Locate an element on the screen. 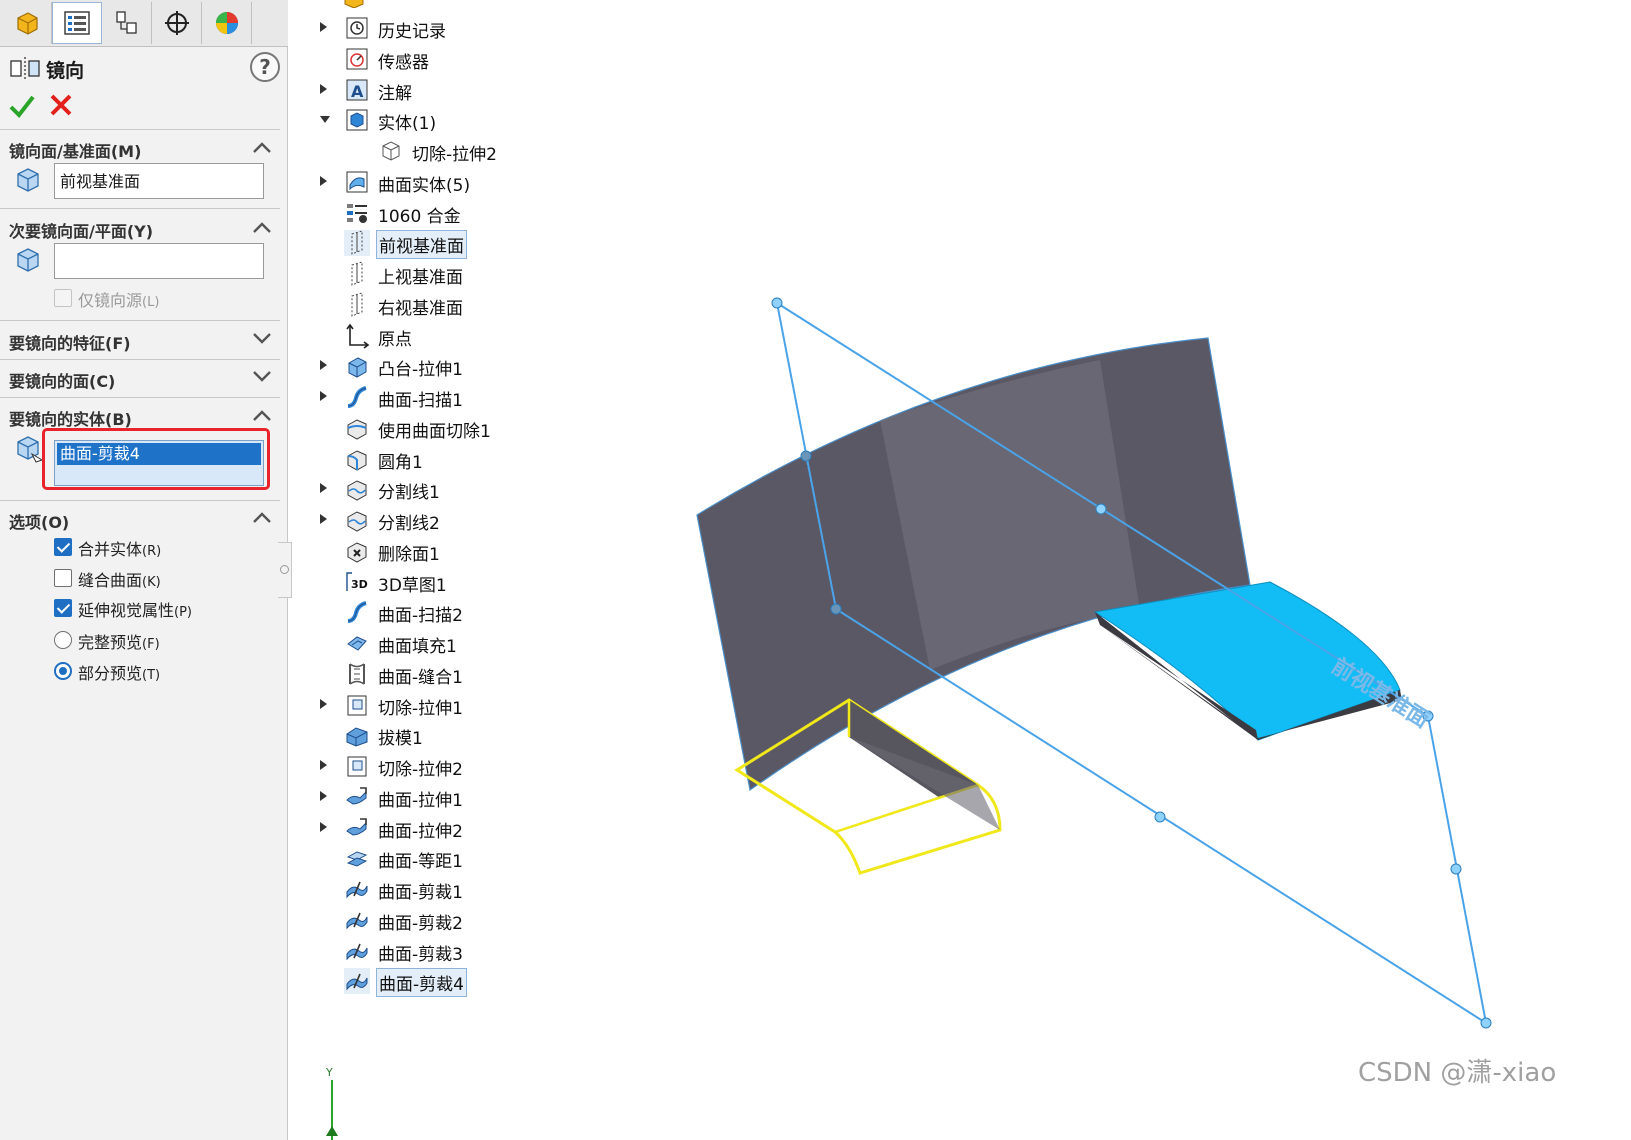 The height and width of the screenshot is (1140, 1631). bodies-to-mirror-heading: 要镜向的实体(B) is located at coordinates (70, 418).